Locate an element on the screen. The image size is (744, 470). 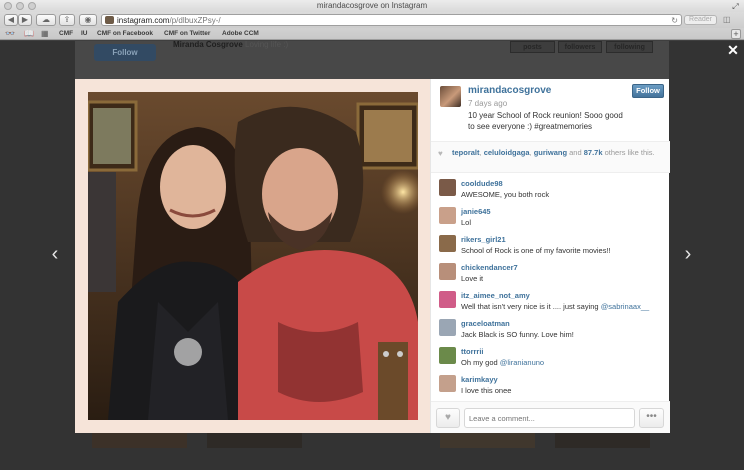
comment-item: ttorrrii Oh my god @liranianuno is located at coordinates (550, 359).